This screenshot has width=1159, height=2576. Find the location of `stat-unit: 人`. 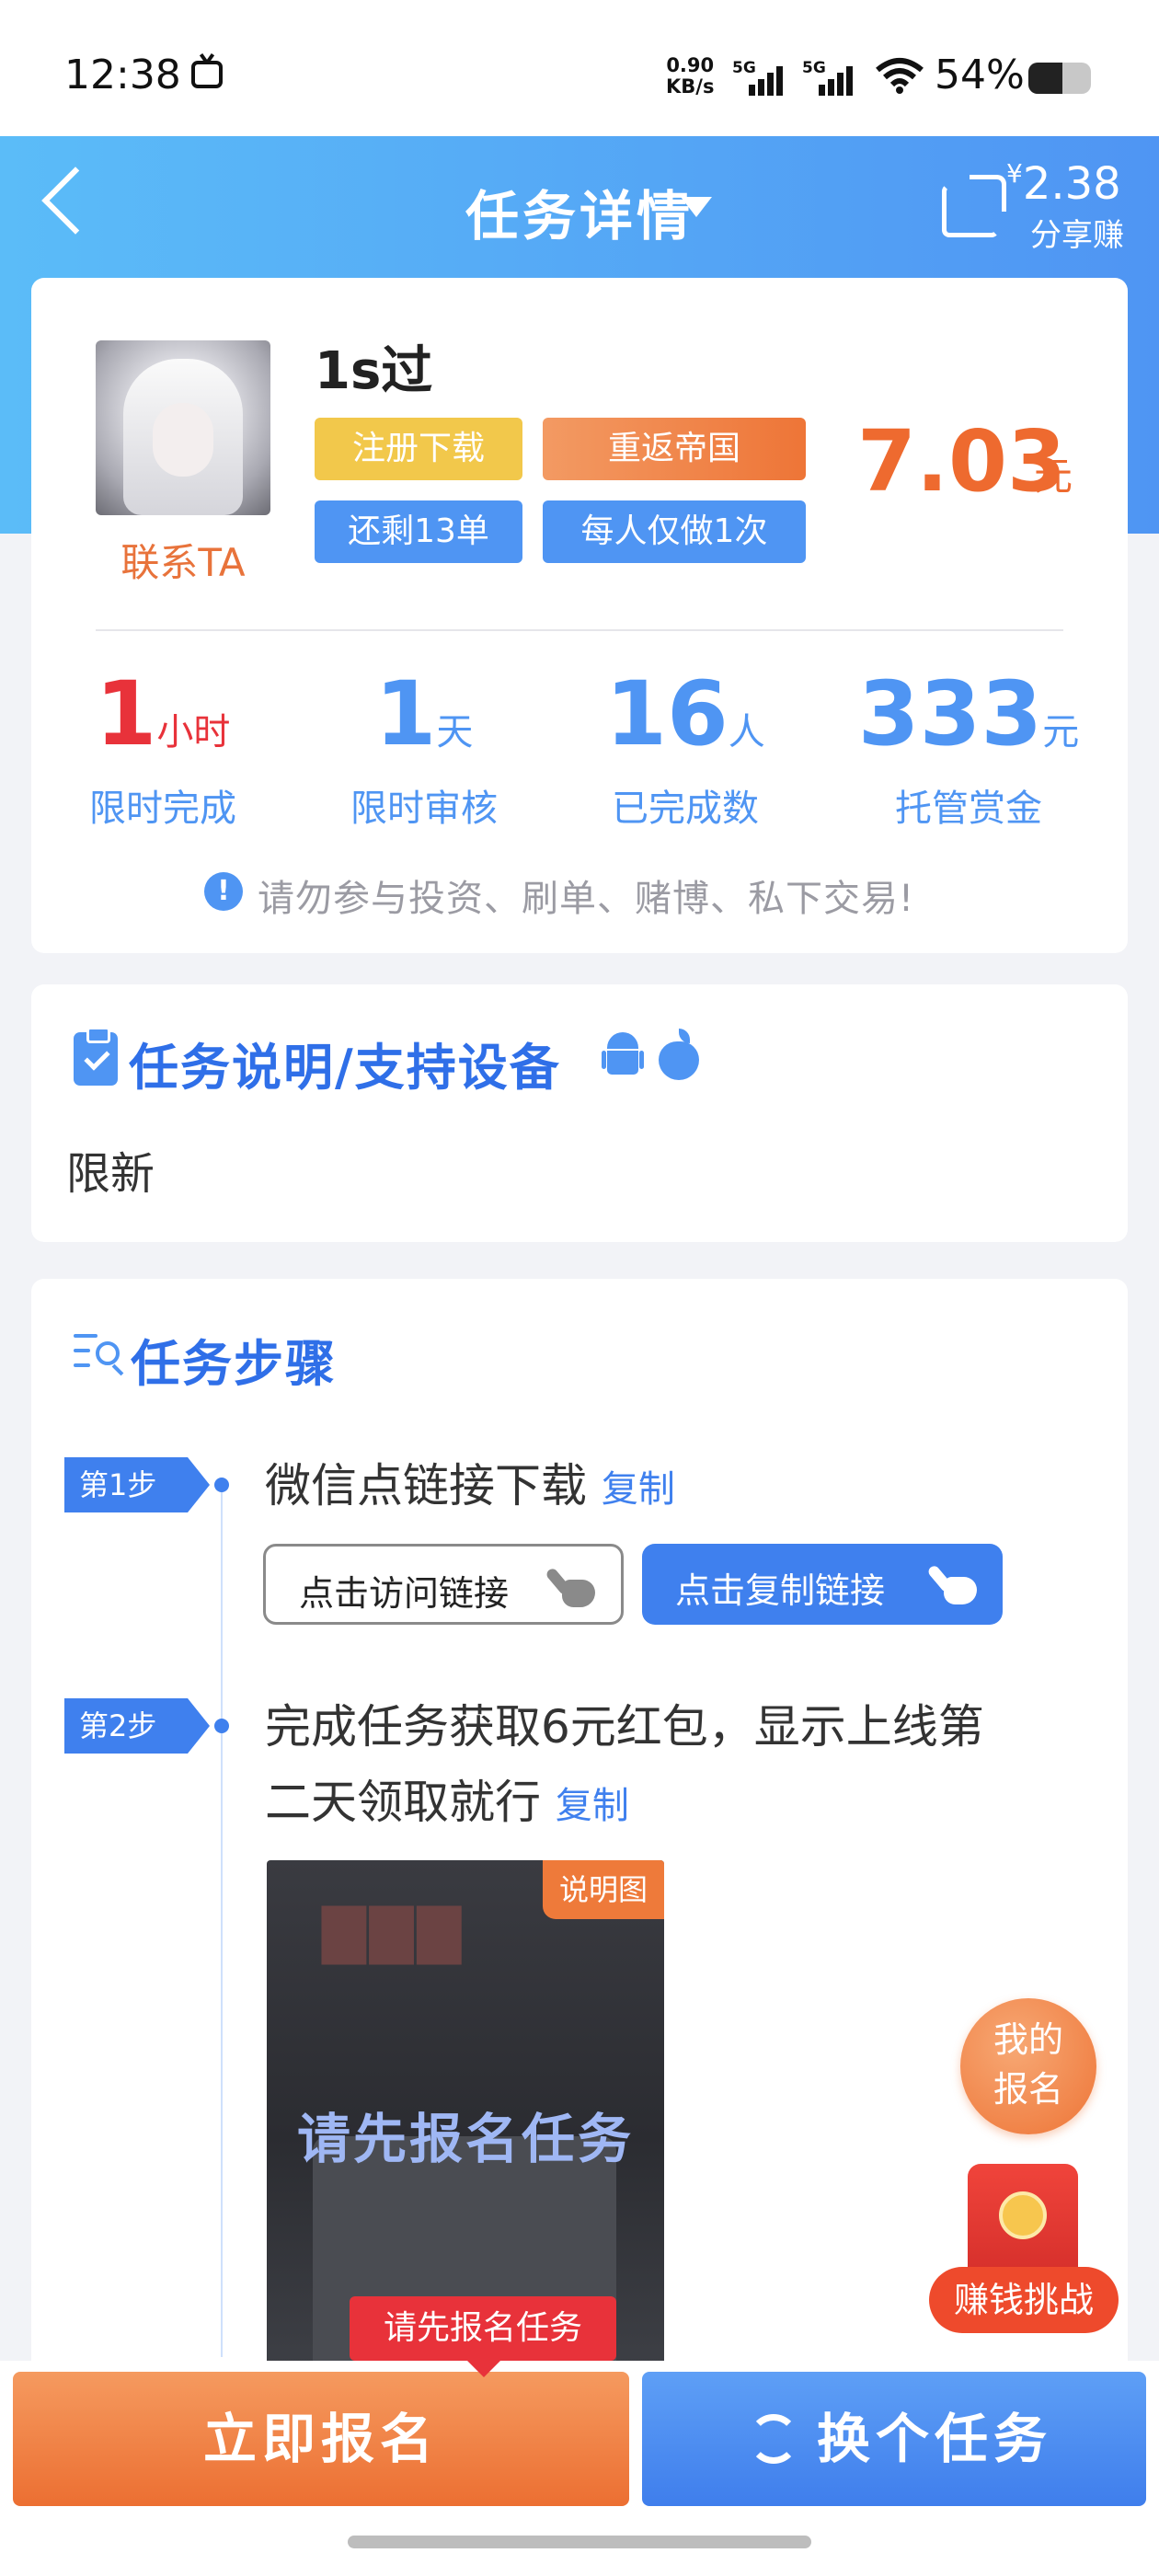

stat-unit: 人 is located at coordinates (746, 732).